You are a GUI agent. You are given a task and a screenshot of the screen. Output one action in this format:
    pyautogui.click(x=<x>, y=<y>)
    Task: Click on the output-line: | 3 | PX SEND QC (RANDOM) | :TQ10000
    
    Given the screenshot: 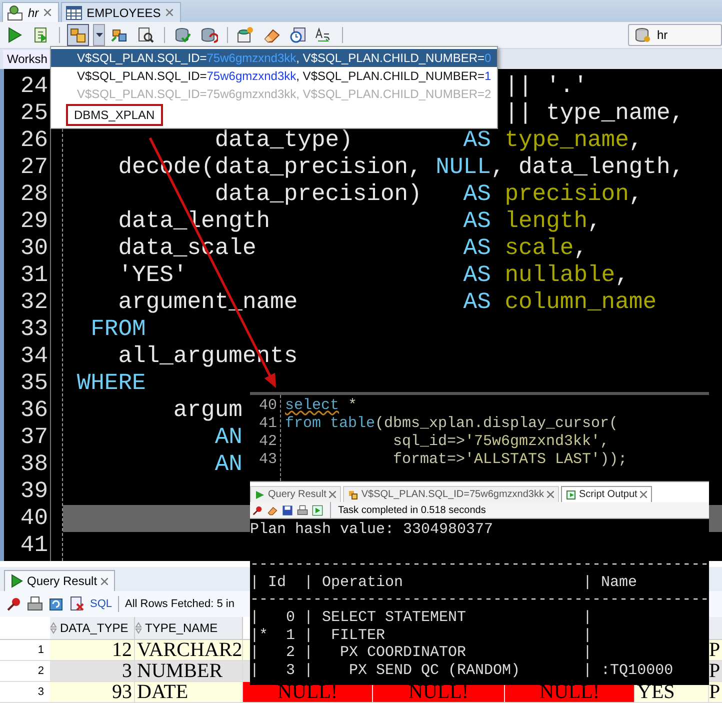 What is the action you would take?
    pyautogui.click(x=462, y=671)
    